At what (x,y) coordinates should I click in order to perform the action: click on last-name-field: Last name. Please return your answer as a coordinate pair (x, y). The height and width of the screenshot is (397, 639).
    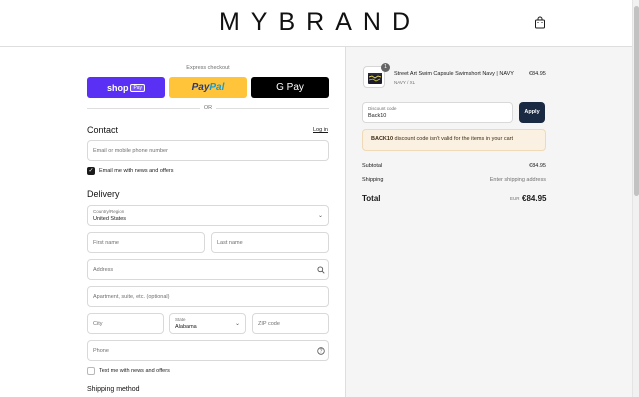
    Looking at the image, I should click on (270, 242).